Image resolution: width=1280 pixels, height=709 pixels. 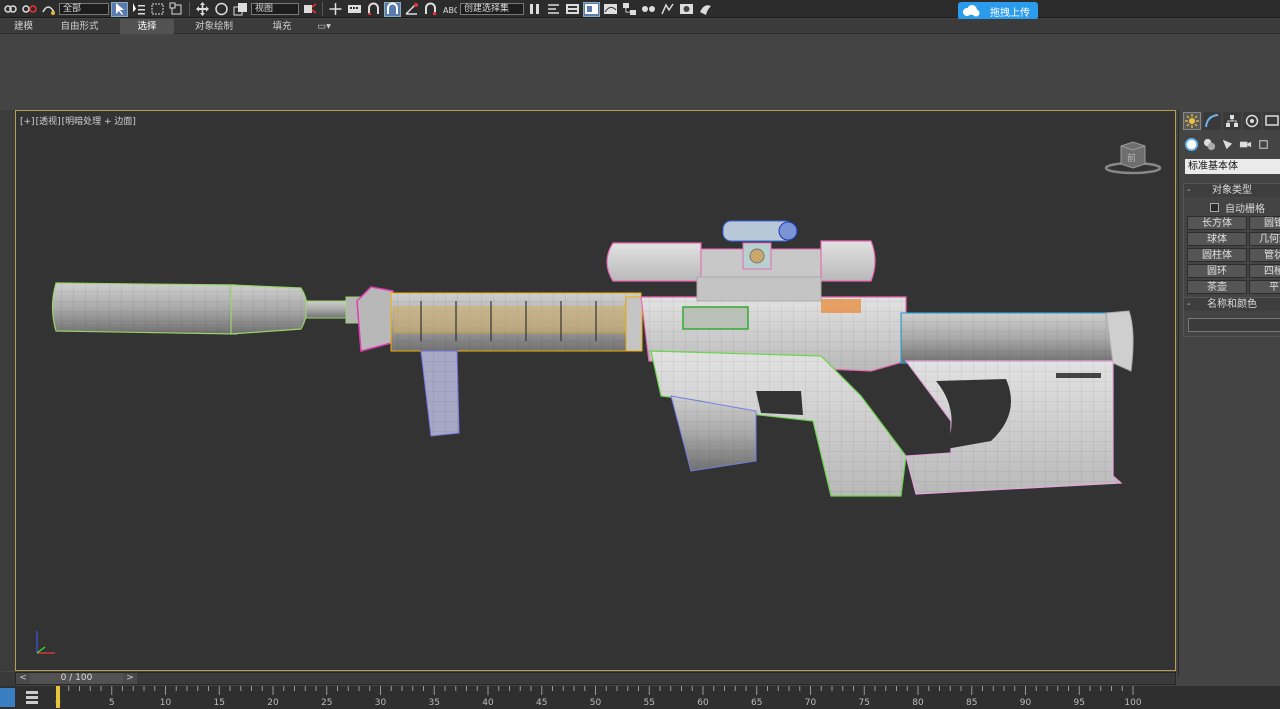 What do you see at coordinates (84, 9) in the screenshot?
I see `selection-filter-dropdown: 全部` at bounding box center [84, 9].